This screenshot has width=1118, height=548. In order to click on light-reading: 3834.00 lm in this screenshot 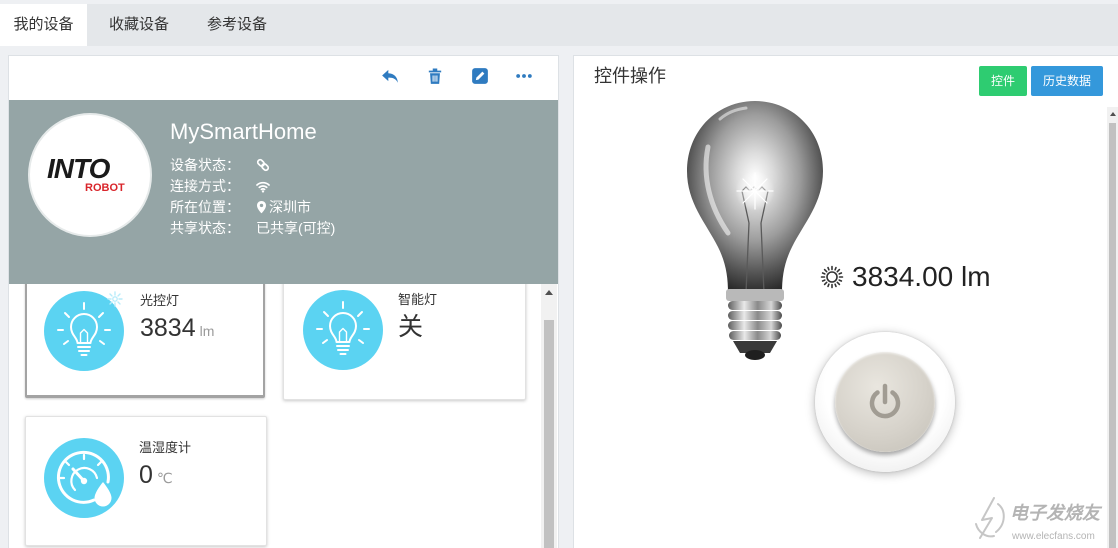, I will do `click(921, 277)`.